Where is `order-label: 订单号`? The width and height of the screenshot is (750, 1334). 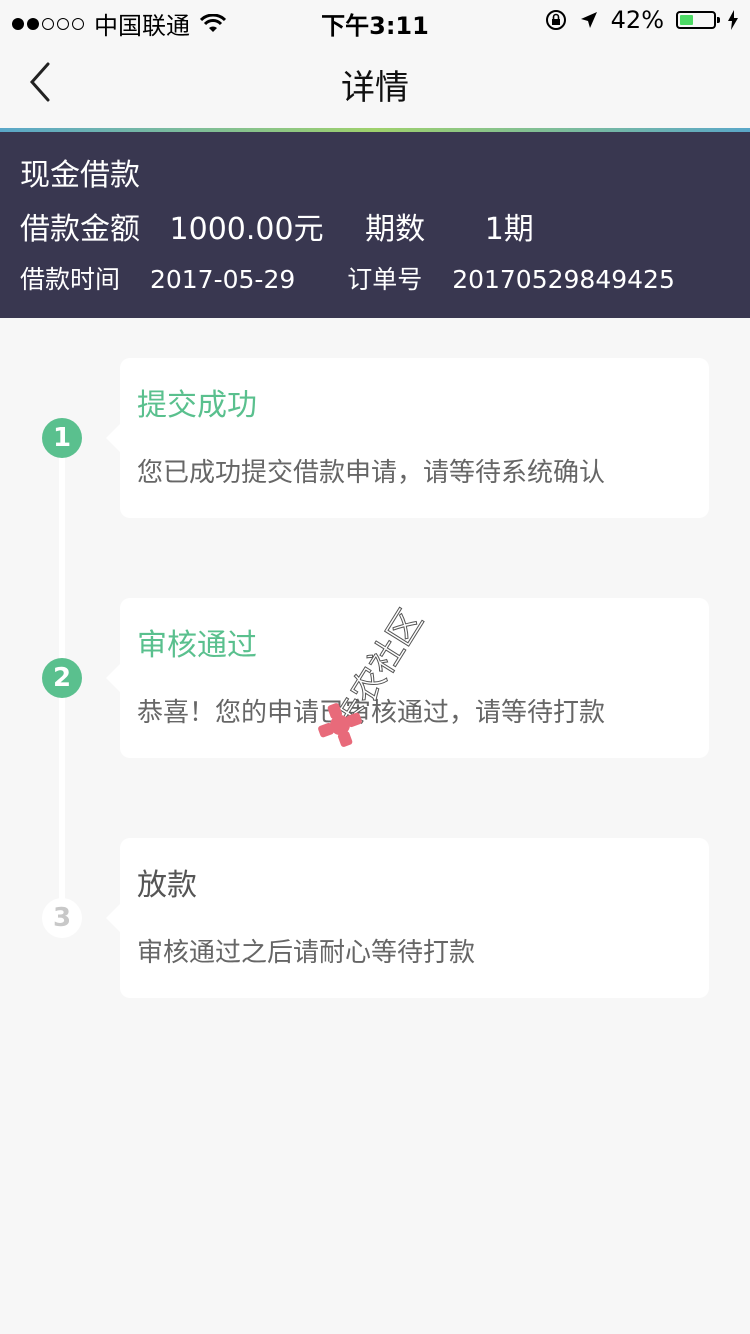
order-label: 订单号 is located at coordinates (385, 279).